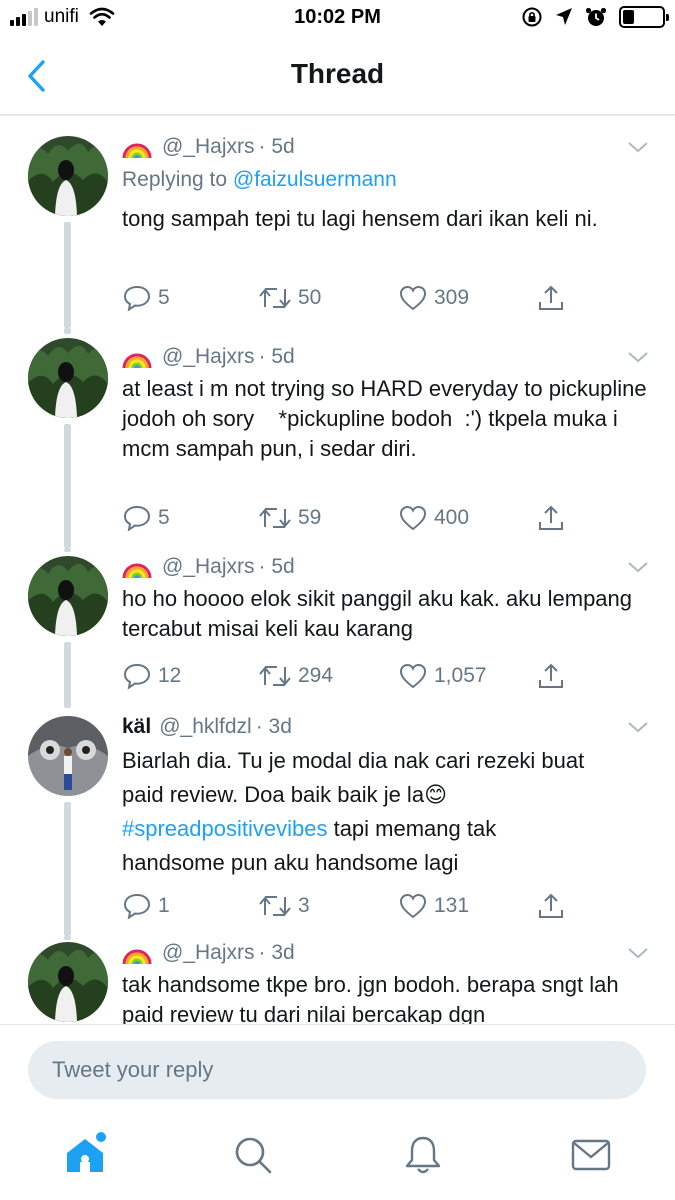 The image size is (675, 1200). I want to click on retweet-button: 50, so click(289, 298).